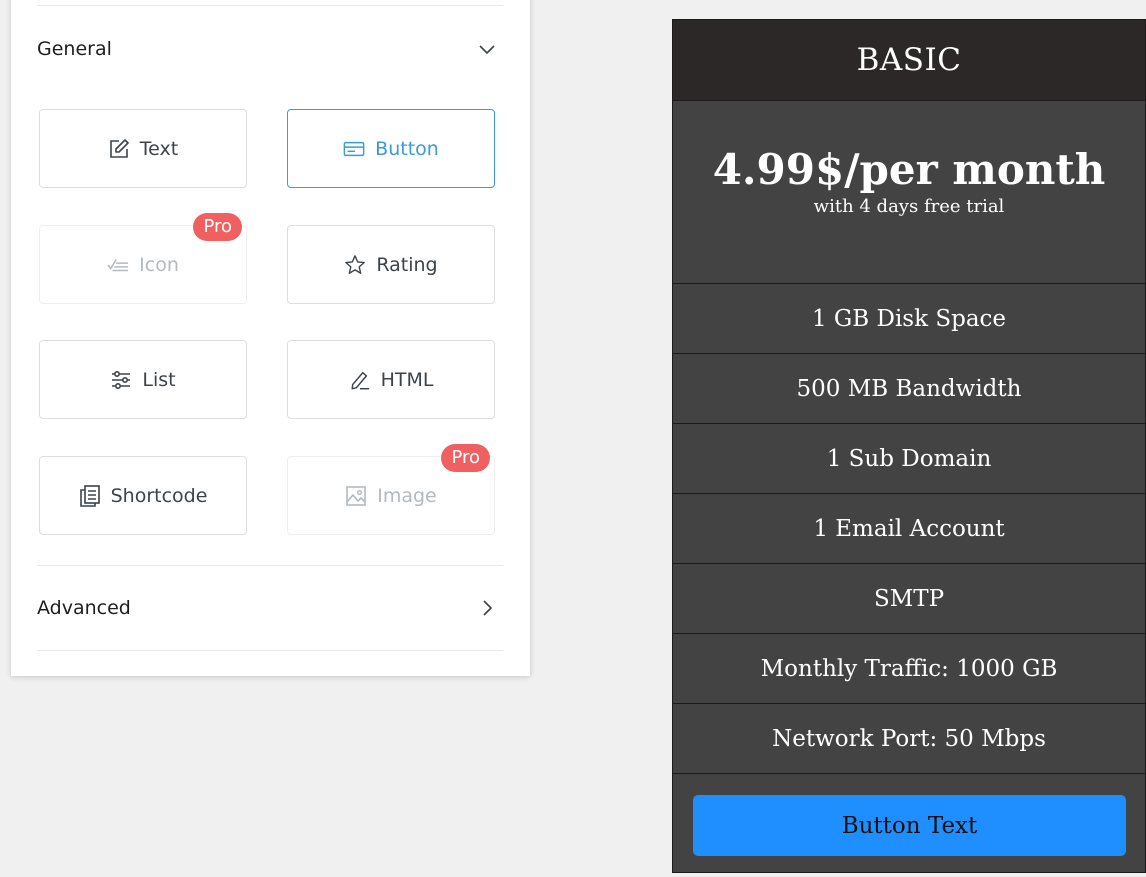 Image resolution: width=1146 pixels, height=877 pixels. I want to click on widget-html: HTML, so click(391, 379).